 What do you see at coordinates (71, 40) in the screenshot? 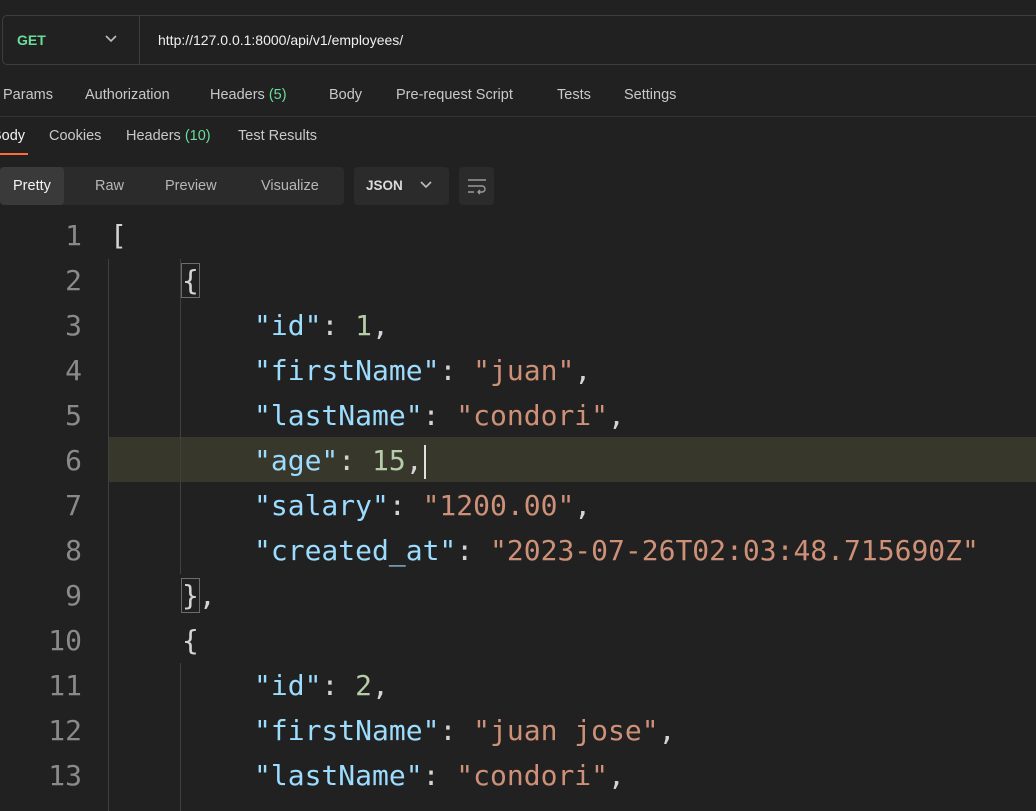
I see `method-select: GET` at bounding box center [71, 40].